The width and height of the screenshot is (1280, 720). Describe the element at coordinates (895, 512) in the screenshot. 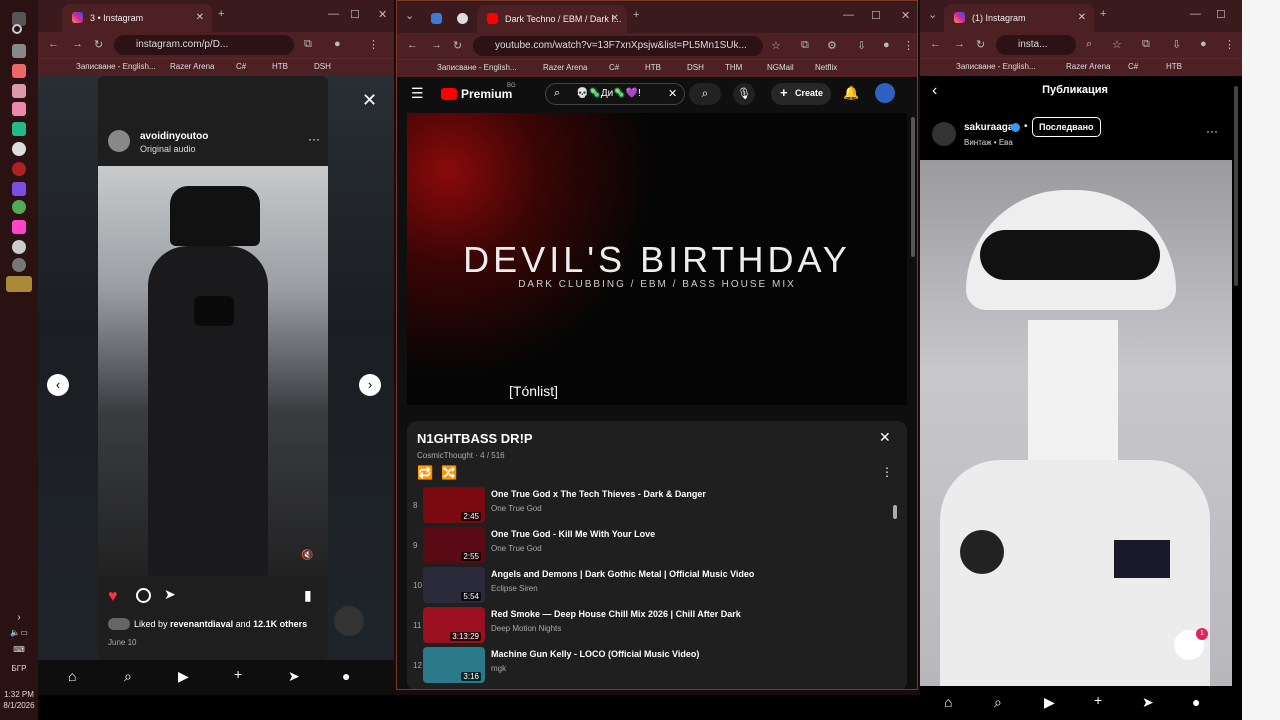

I see `playlist-scrollbar` at that location.